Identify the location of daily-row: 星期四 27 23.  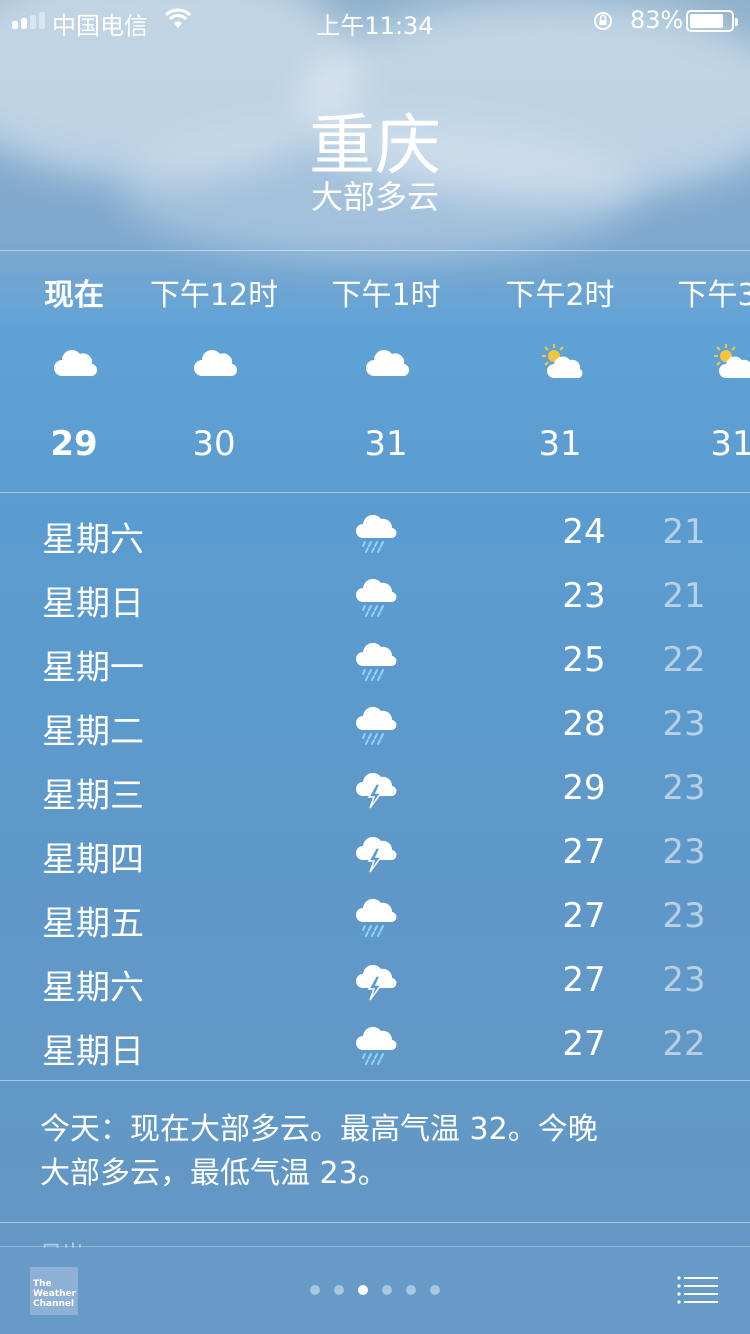
(375, 852).